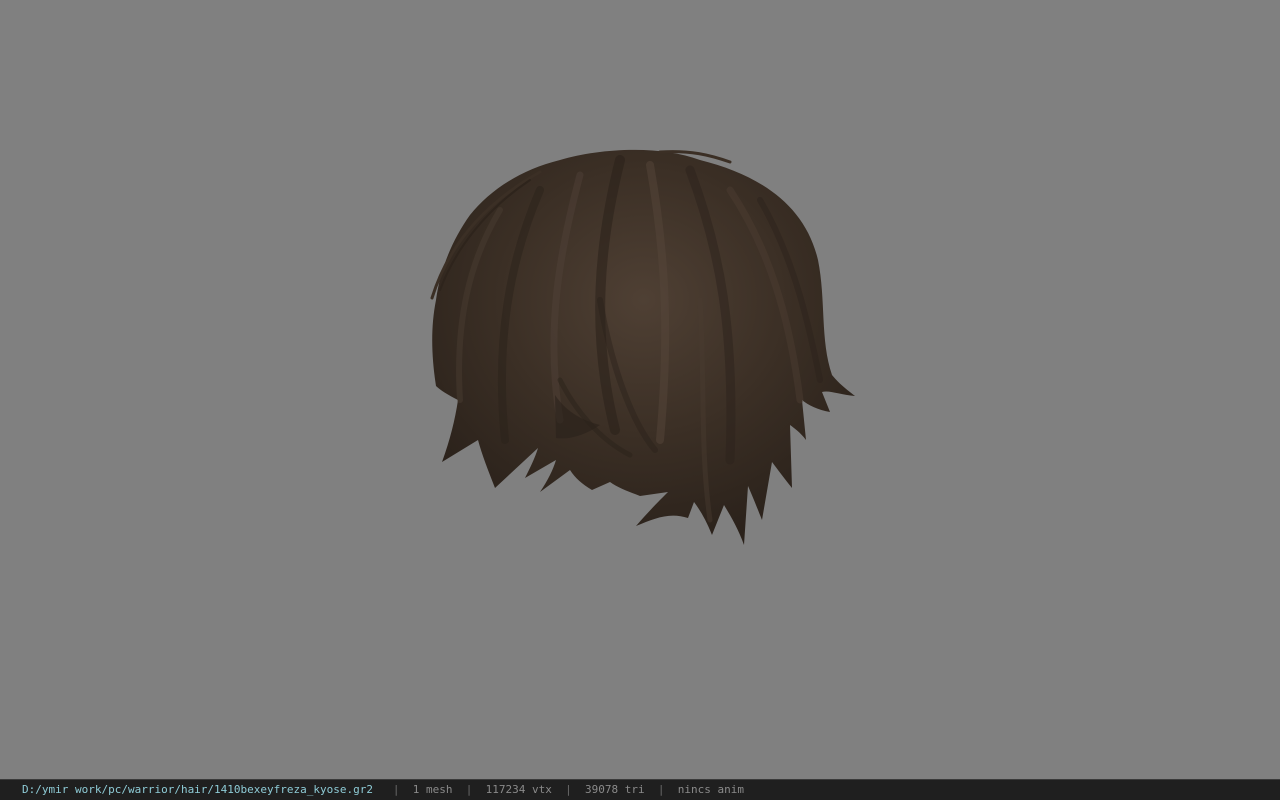  I want to click on triangle-count: 39078 tri, so click(614, 789).